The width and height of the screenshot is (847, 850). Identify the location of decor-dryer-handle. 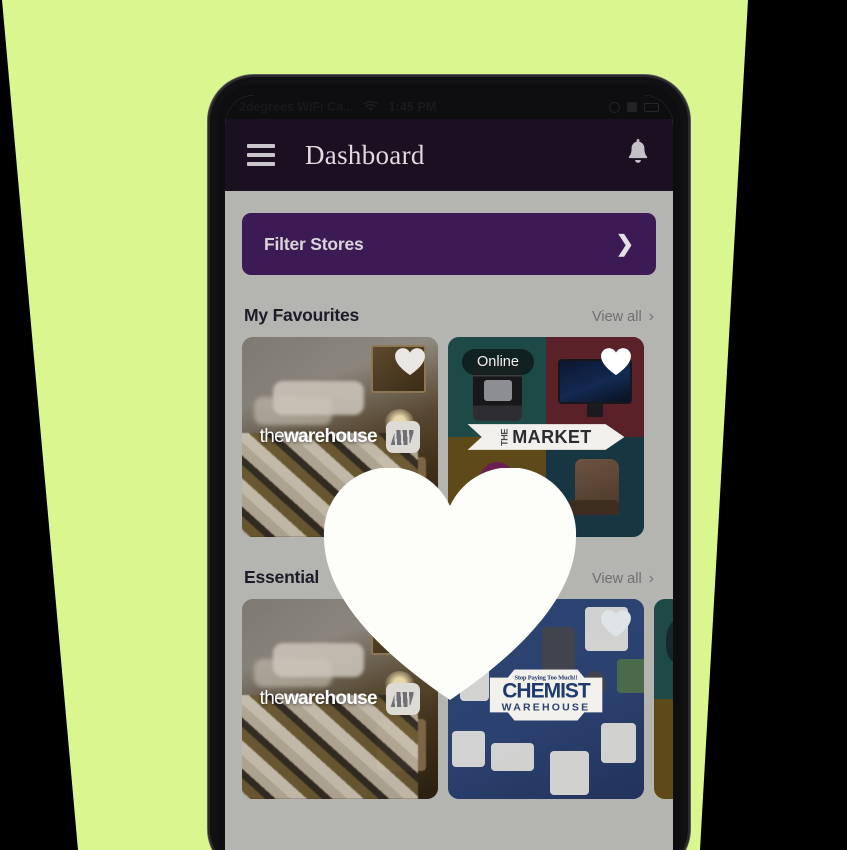
(474, 511).